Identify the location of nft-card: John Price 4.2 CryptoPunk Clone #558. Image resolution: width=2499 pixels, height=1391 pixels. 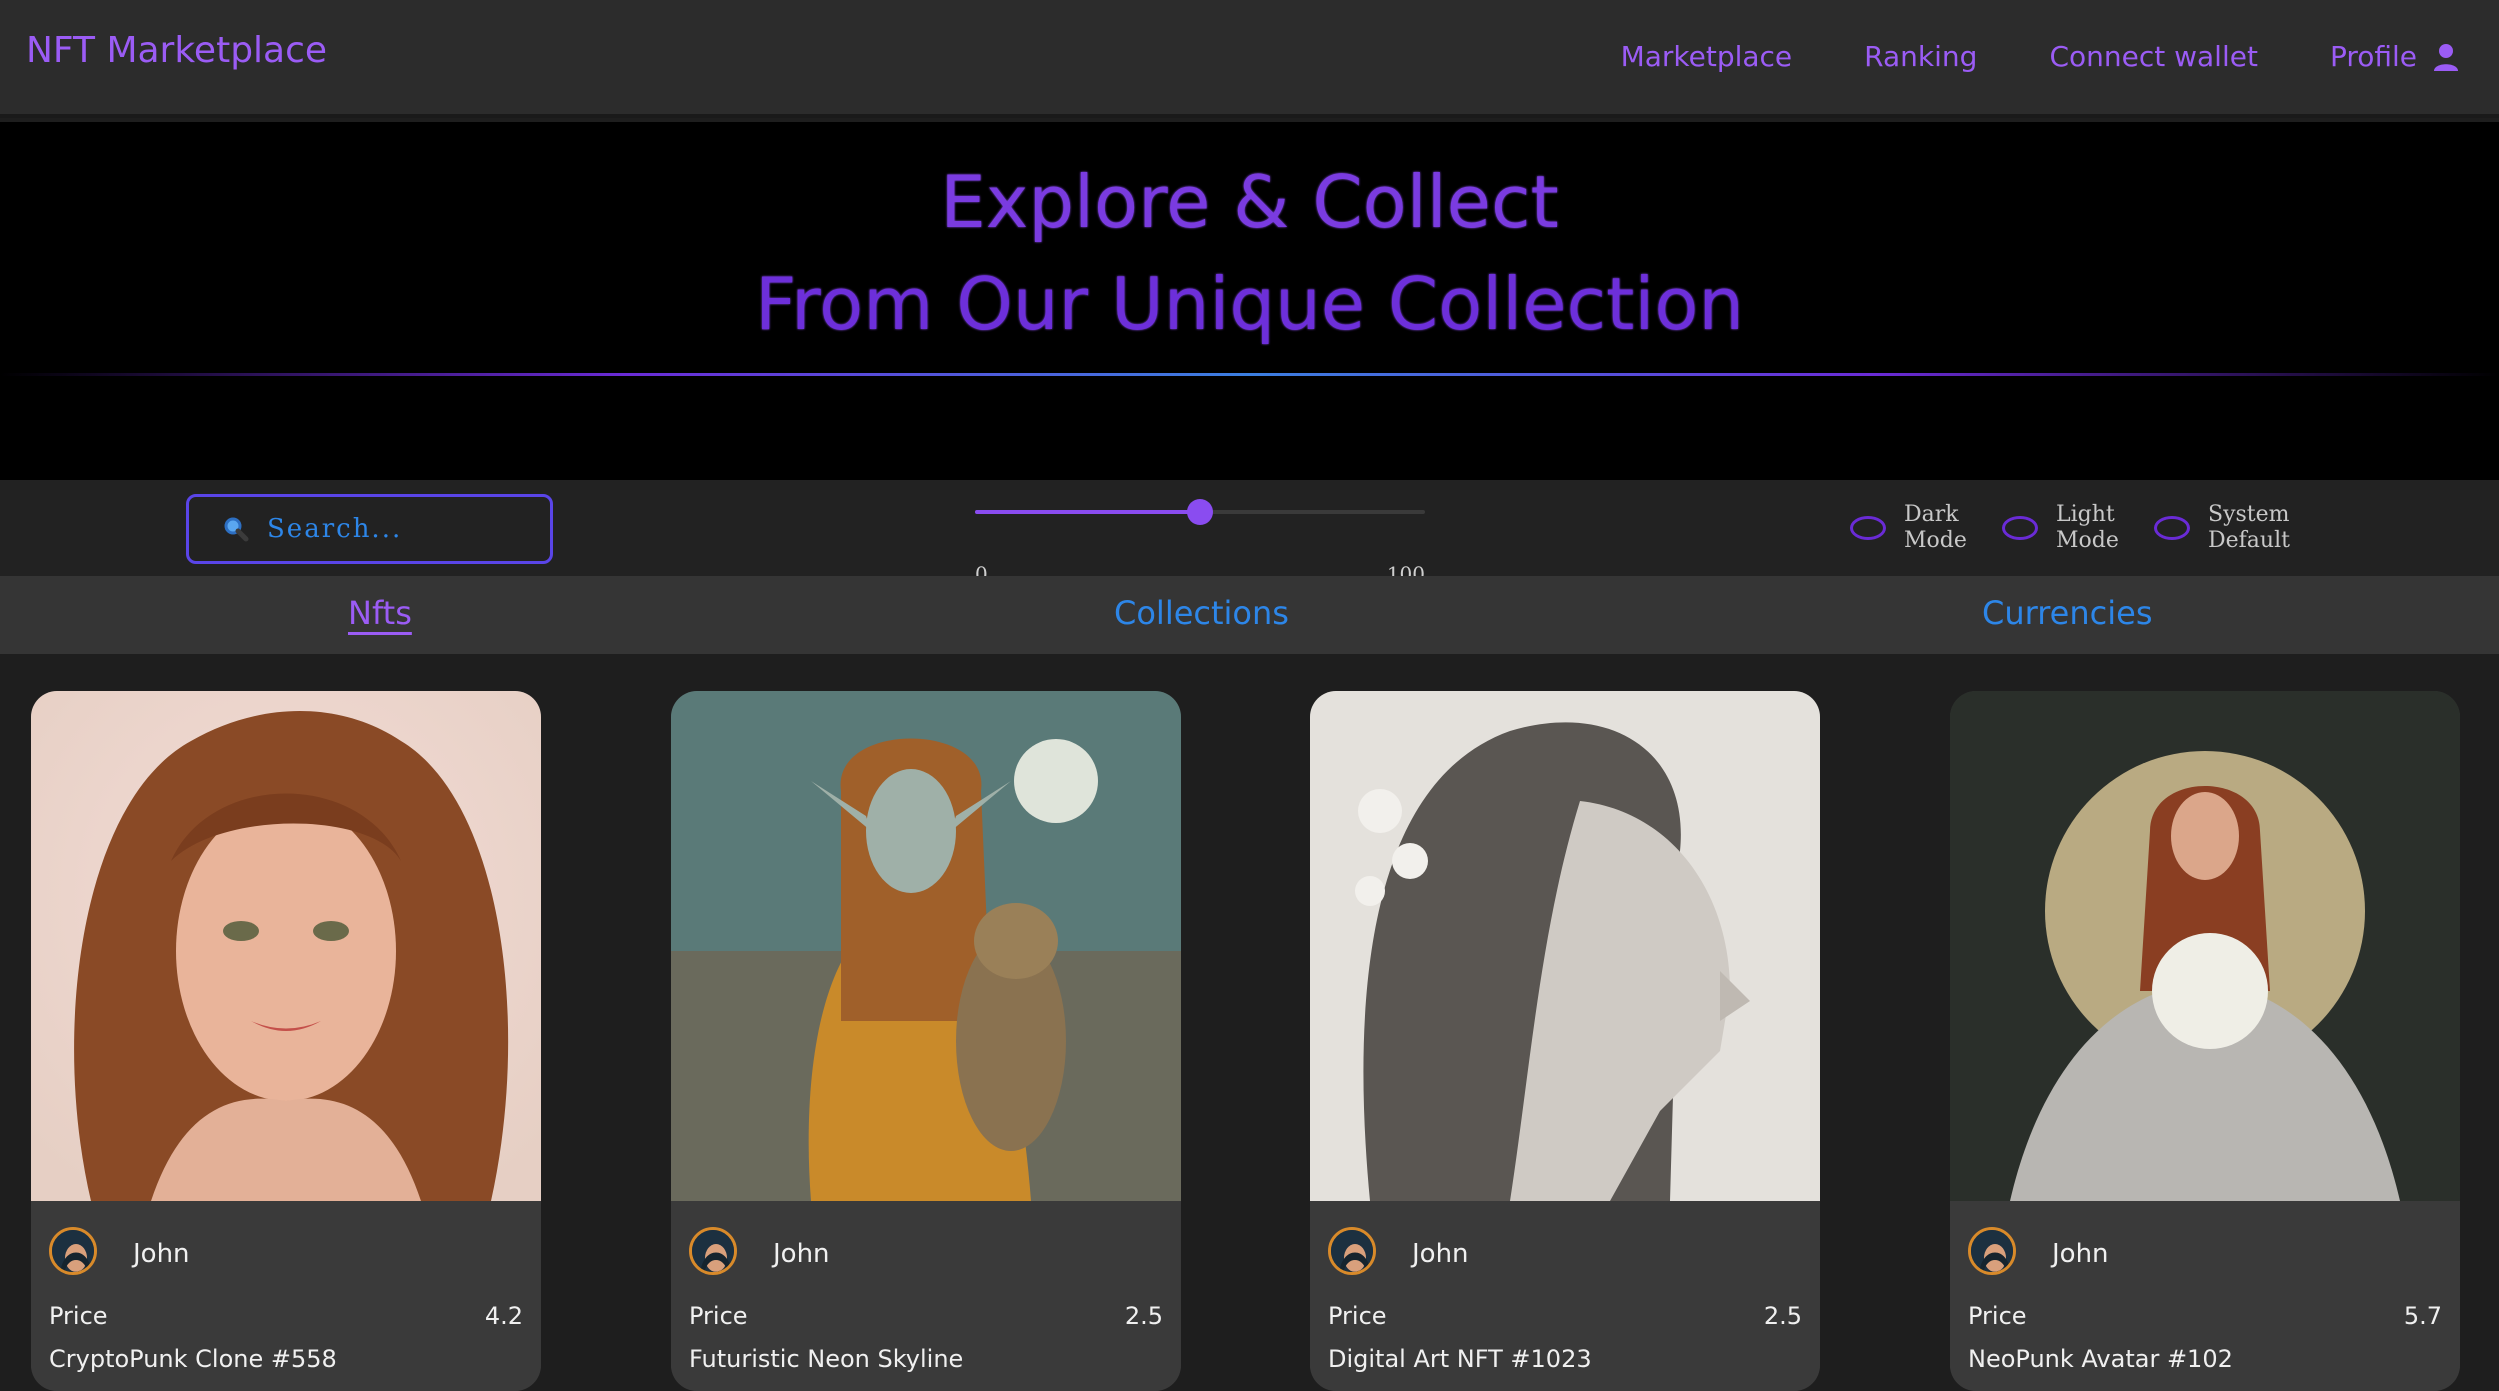
(286, 1041).